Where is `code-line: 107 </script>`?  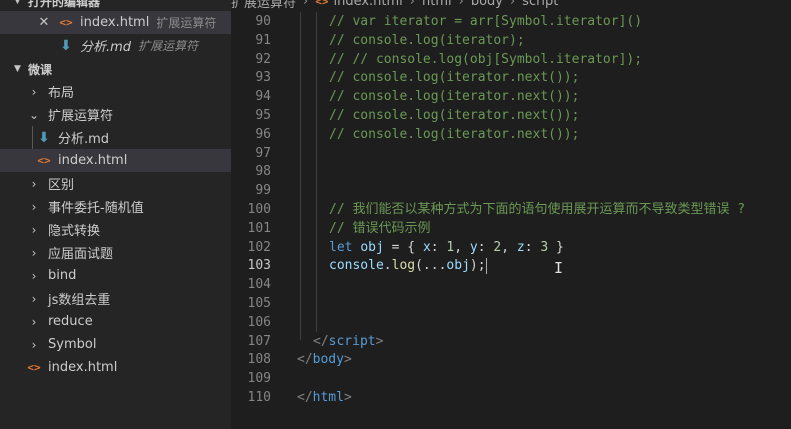
code-line: 107 </script> is located at coordinates (511, 341).